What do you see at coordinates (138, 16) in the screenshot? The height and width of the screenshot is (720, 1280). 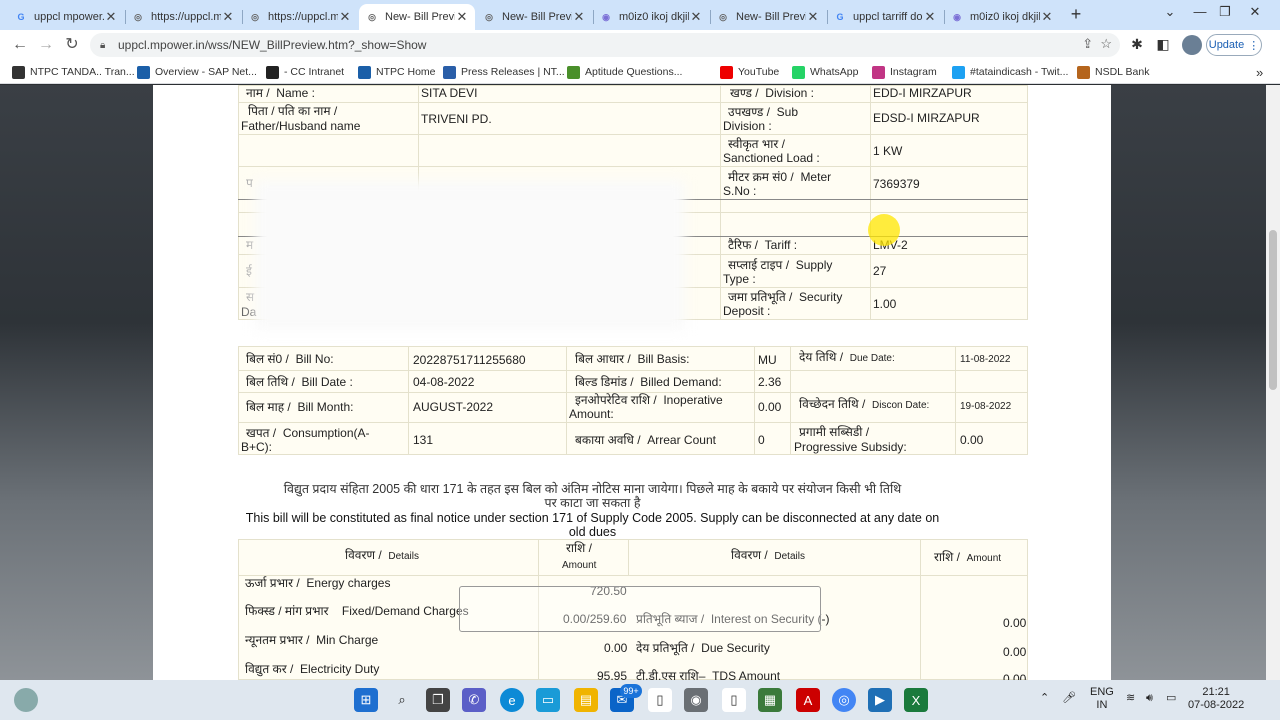 I see `globe-icon: ◎` at bounding box center [138, 16].